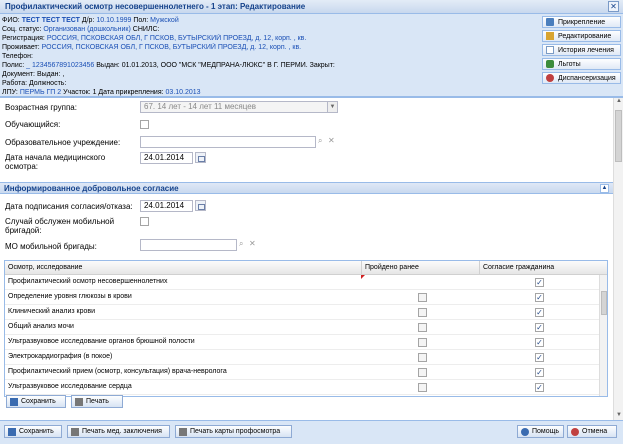 The width and height of the screenshot is (623, 444). What do you see at coordinates (581, 50) in the screenshot?
I see `history-button: История лечения` at bounding box center [581, 50].